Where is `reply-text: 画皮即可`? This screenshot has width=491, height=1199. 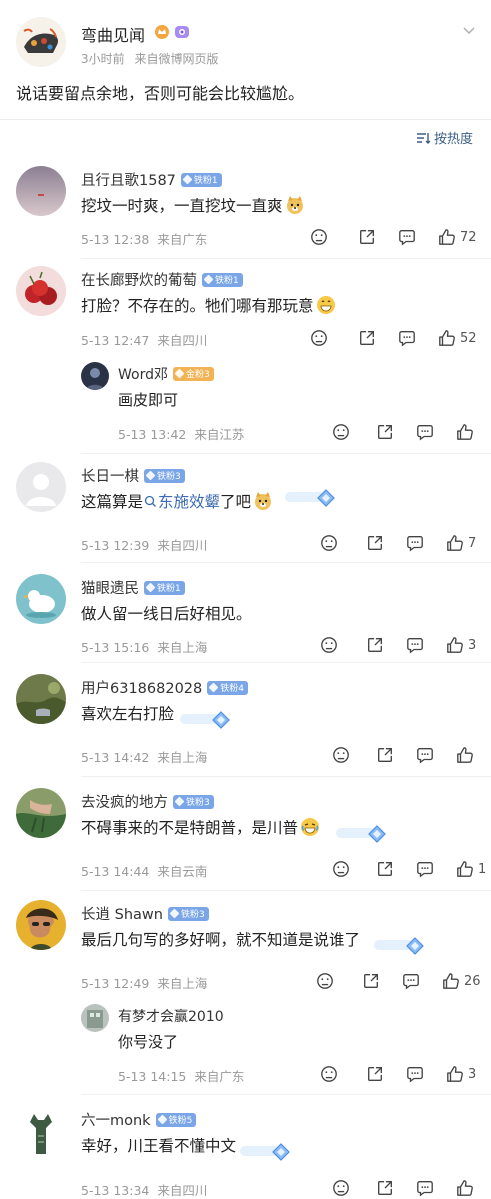 reply-text: 画皮即可 is located at coordinates (148, 400).